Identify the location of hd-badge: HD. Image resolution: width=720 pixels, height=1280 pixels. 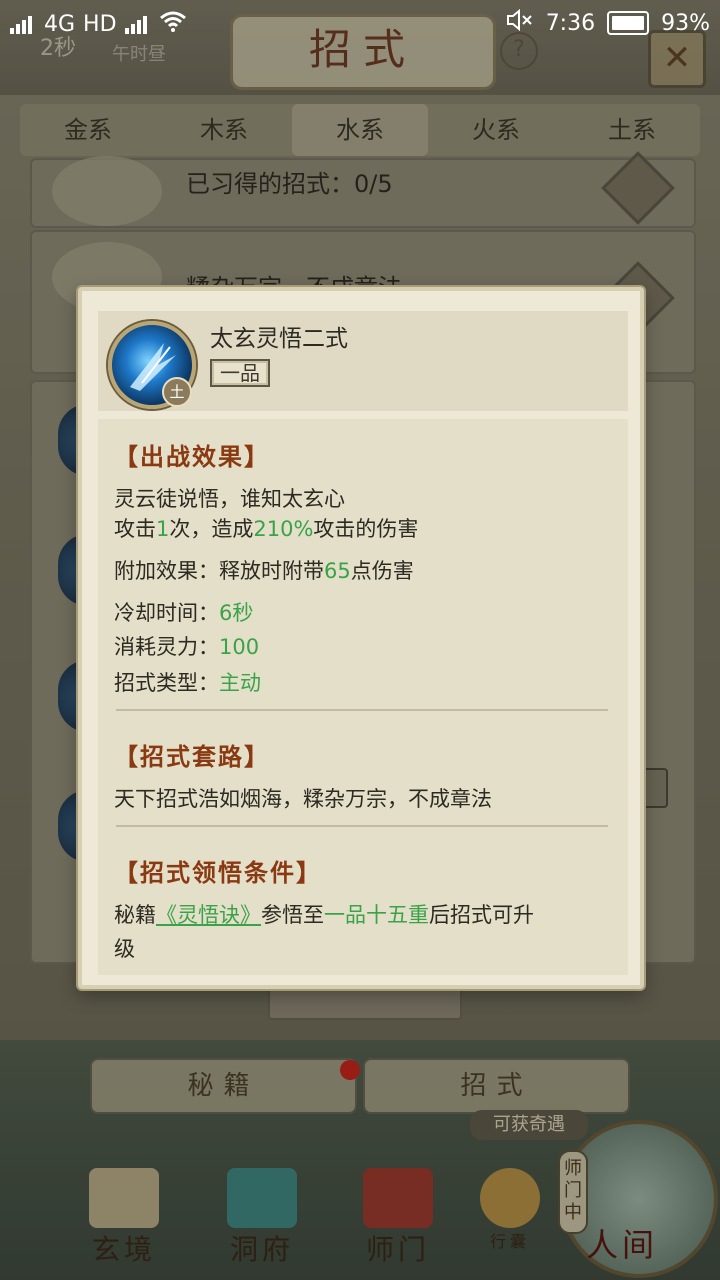
(100, 24).